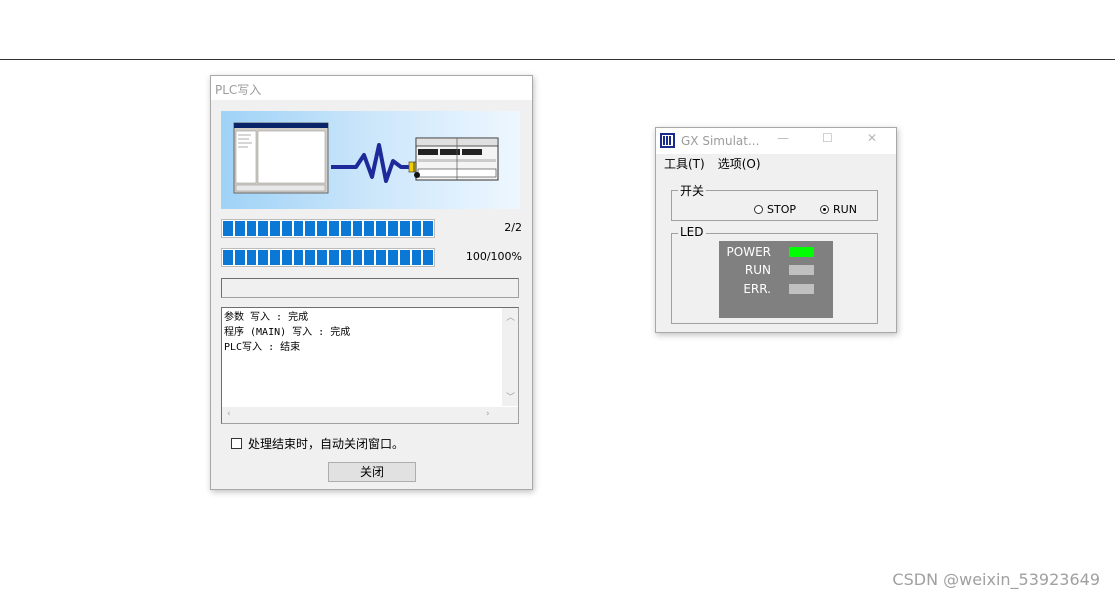 The width and height of the screenshot is (1115, 598). I want to click on auto-close-option: 处理结束时，自动关闭窗口。, so click(317, 443).